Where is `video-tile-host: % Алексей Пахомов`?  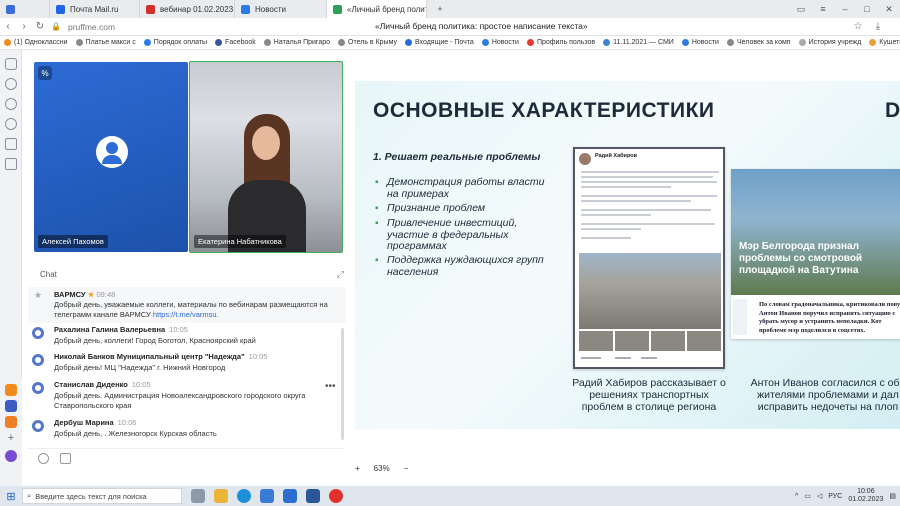 video-tile-host: % Алексей Пахомов is located at coordinates (111, 157).